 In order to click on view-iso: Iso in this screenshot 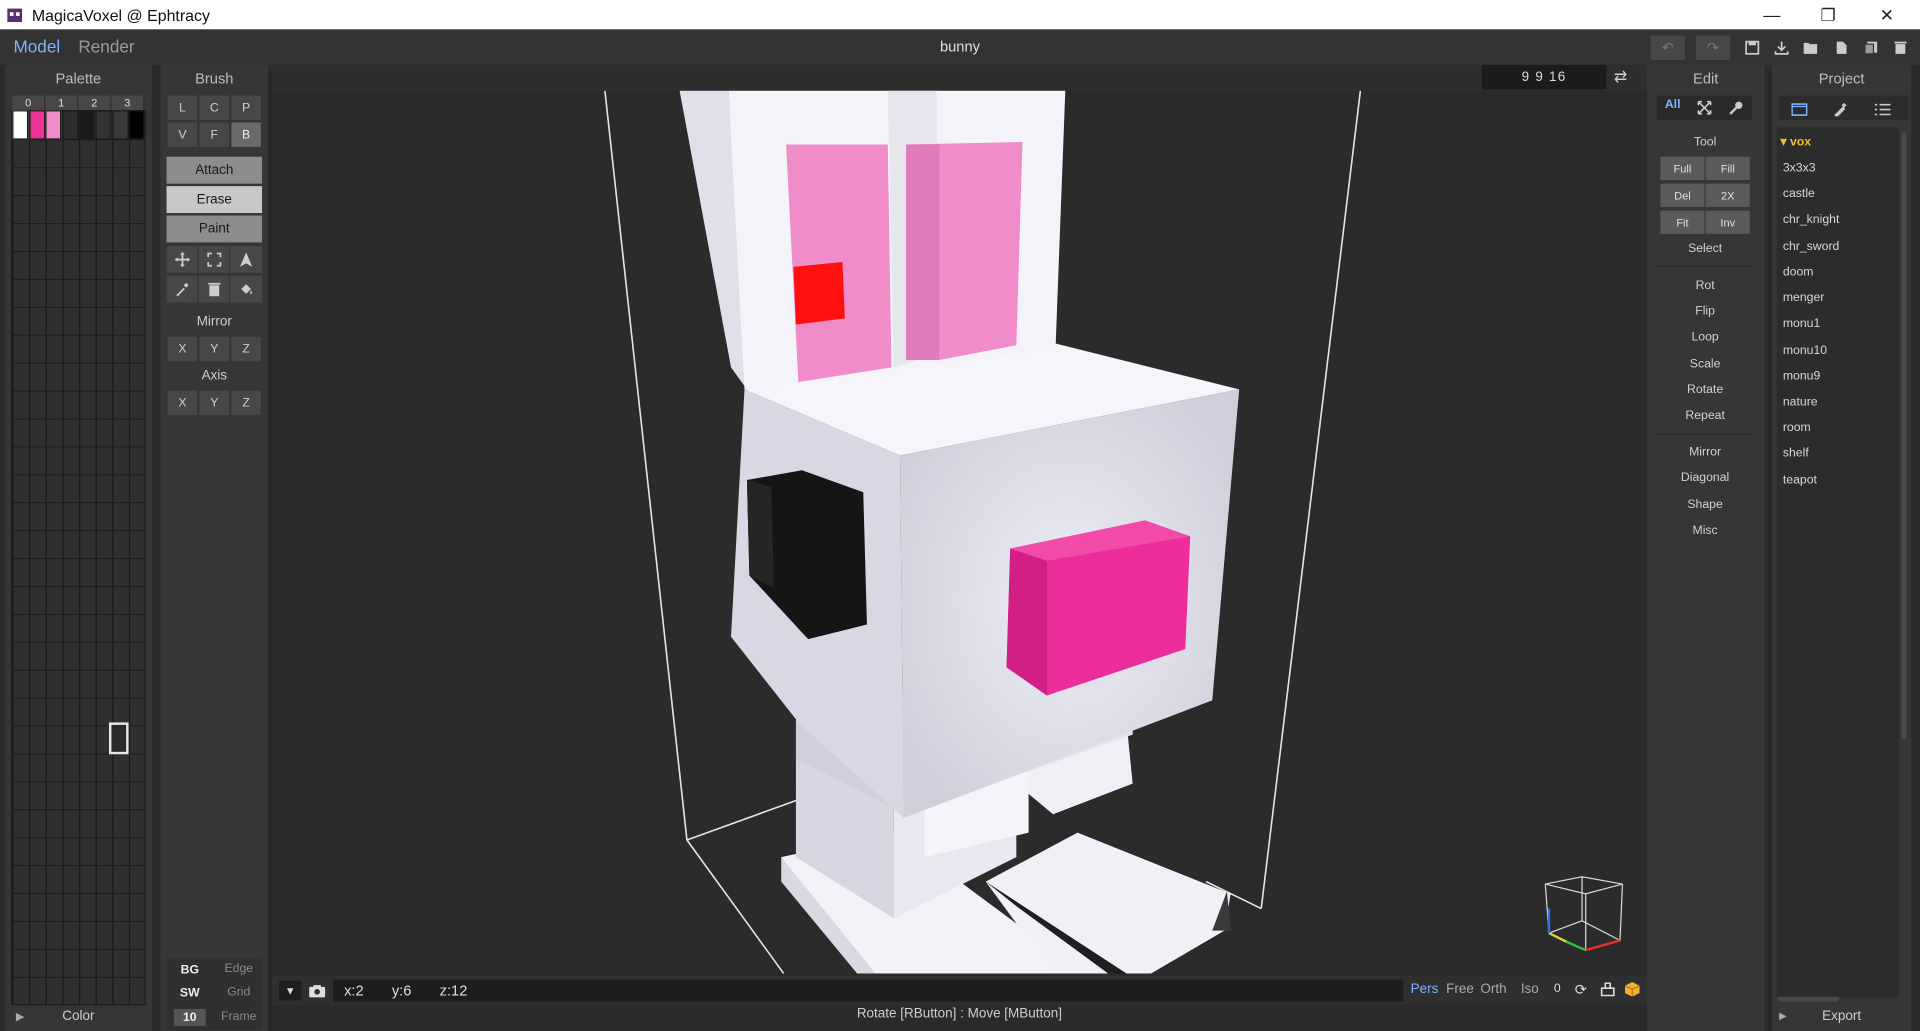, I will do `click(1530, 989)`.